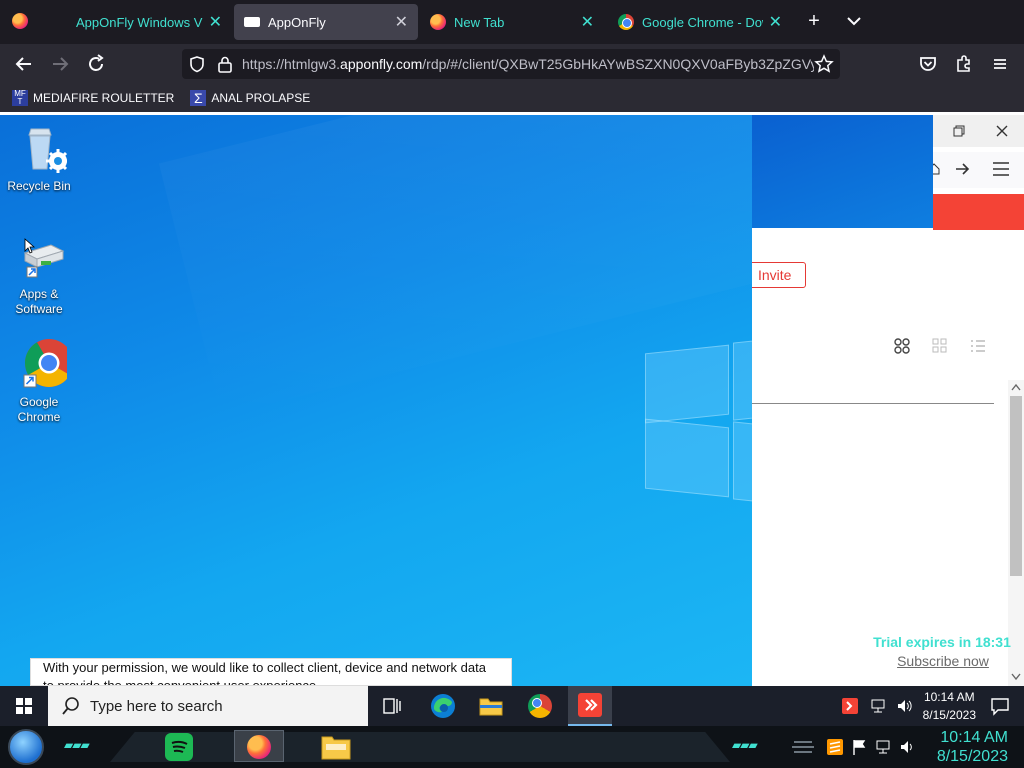 This screenshot has height=768, width=1024. Describe the element at coordinates (1016, 387) in the screenshot. I see `chevron-up-icon` at that location.